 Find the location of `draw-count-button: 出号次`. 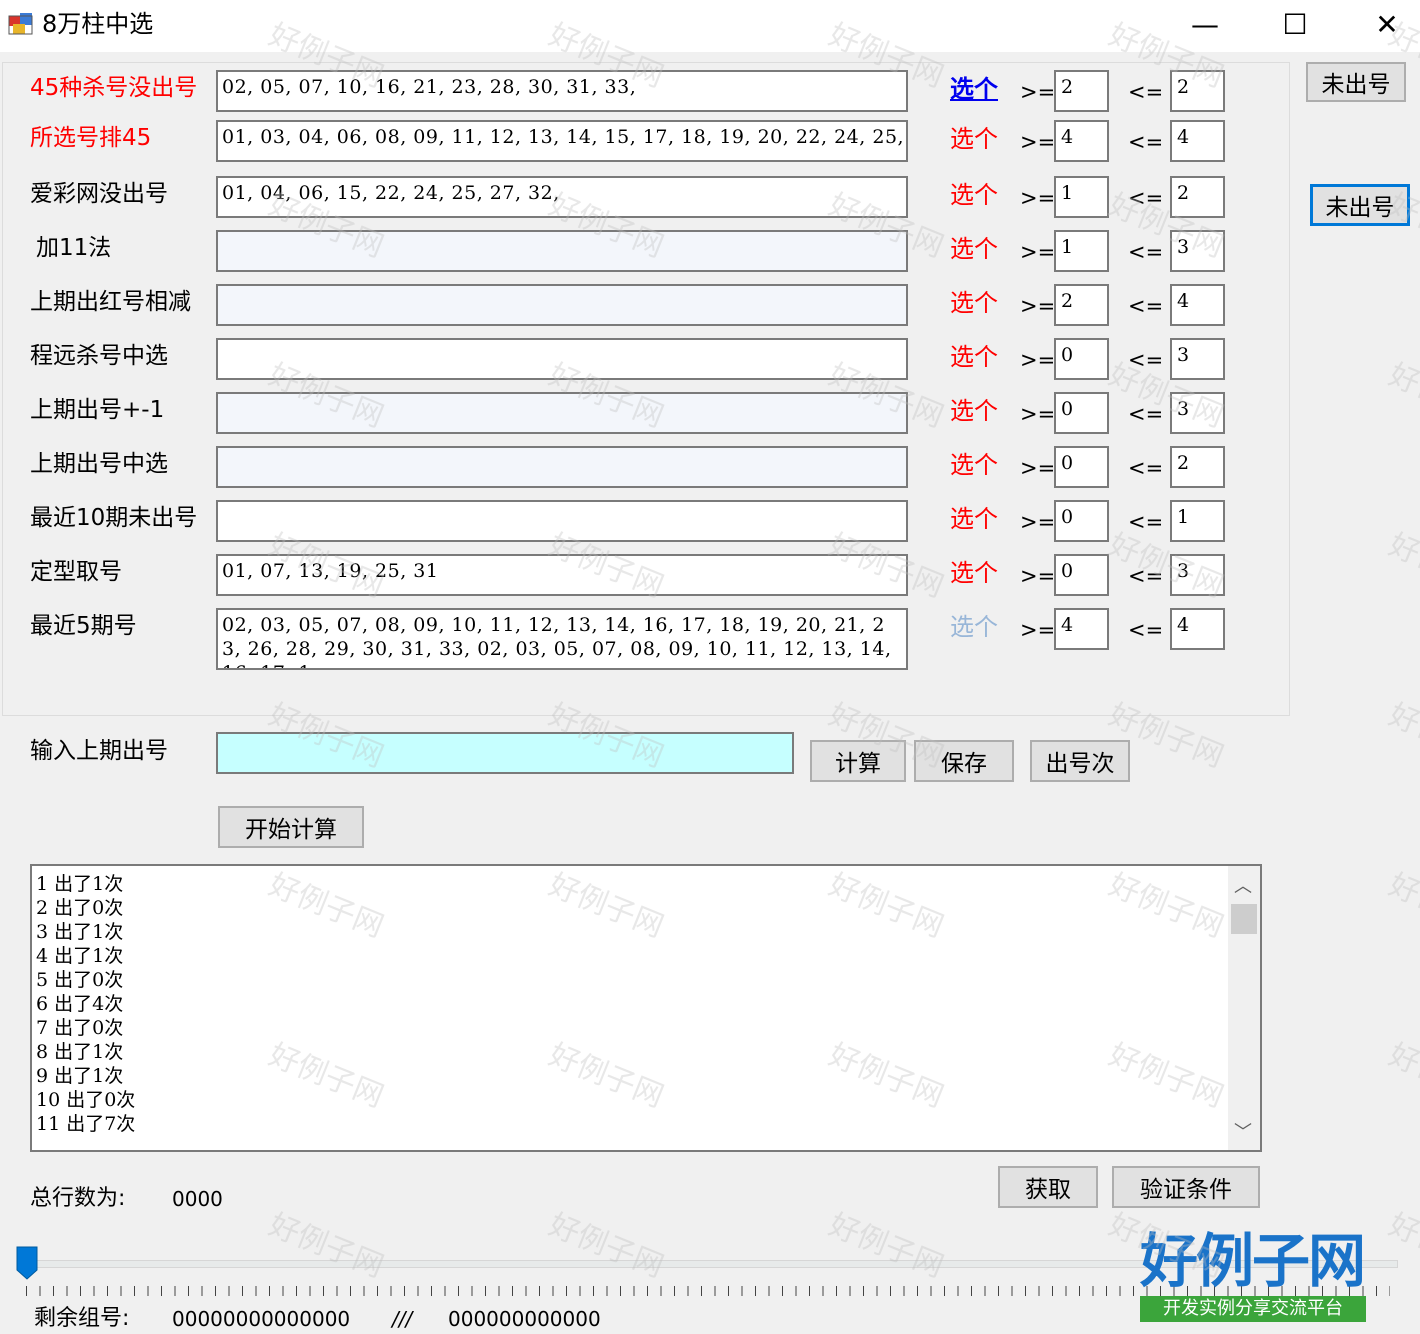

draw-count-button: 出号次 is located at coordinates (1080, 761).